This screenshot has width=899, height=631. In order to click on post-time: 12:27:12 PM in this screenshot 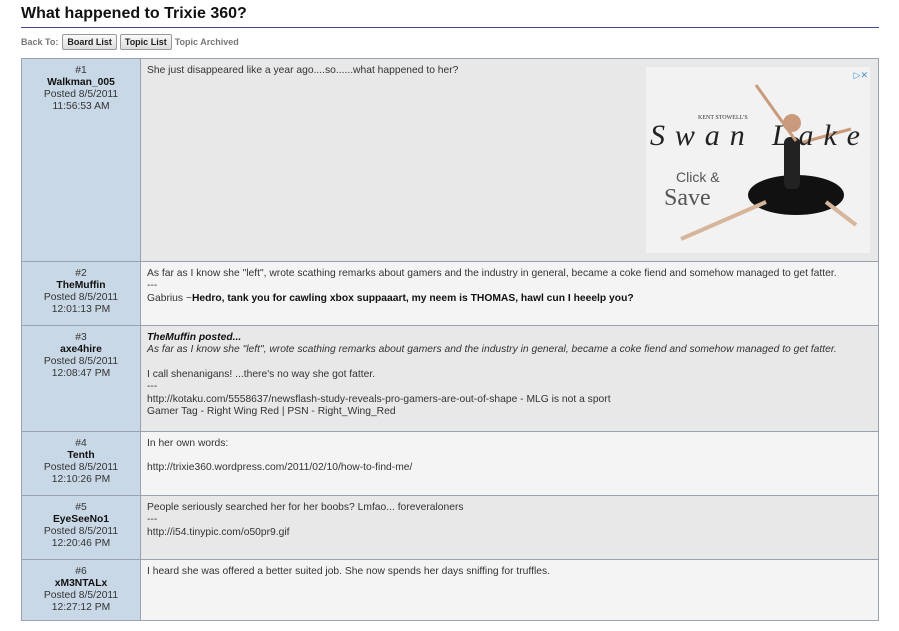, I will do `click(81, 607)`.